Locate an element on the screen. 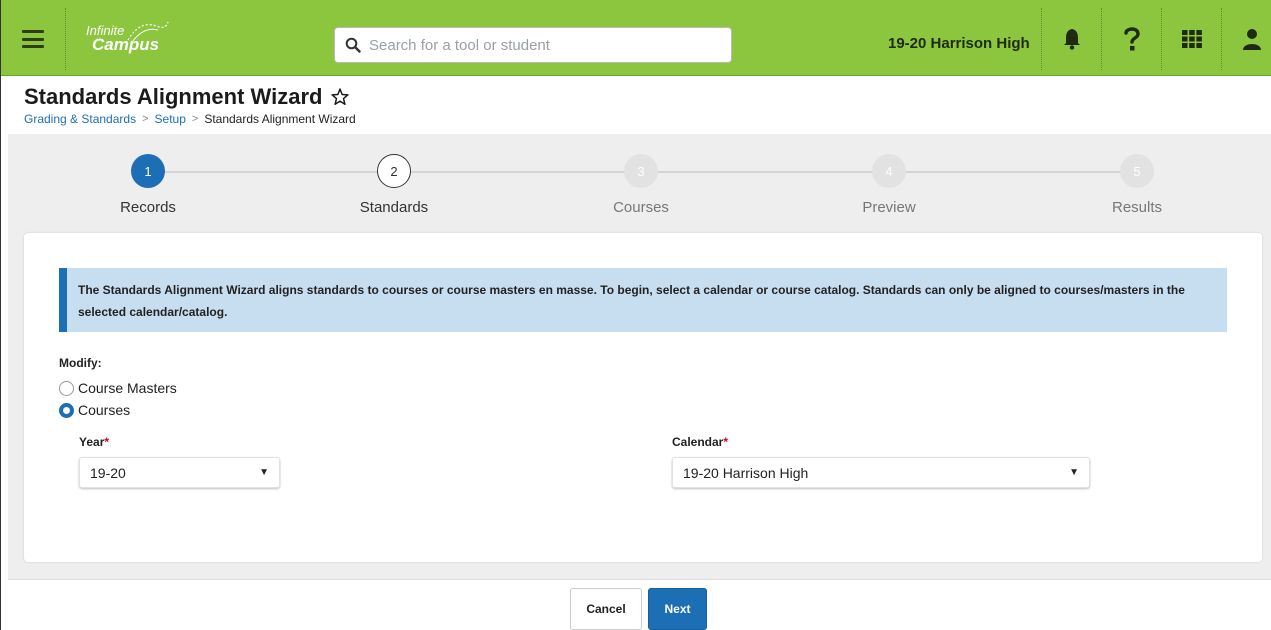 The height and width of the screenshot is (630, 1271). calendar-label-text: Calendar is located at coordinates (698, 442).